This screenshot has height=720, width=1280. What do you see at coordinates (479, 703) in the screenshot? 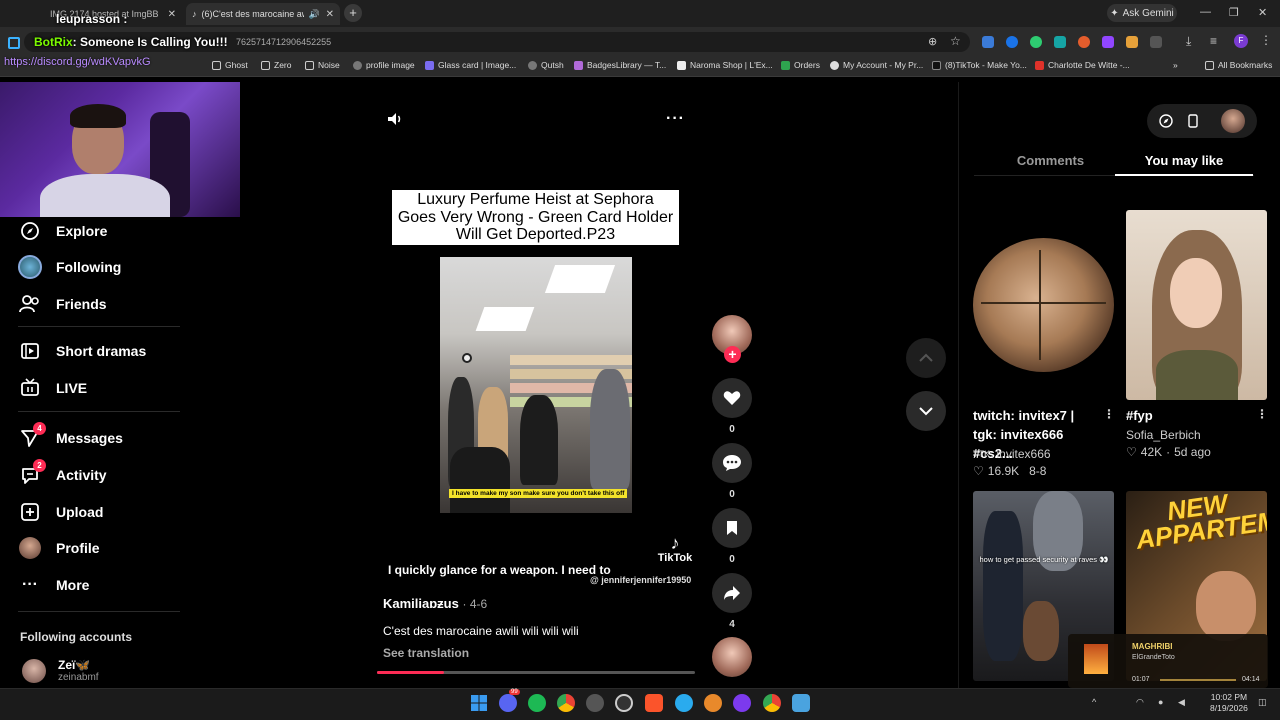
I see `windows-start-icon` at bounding box center [479, 703].